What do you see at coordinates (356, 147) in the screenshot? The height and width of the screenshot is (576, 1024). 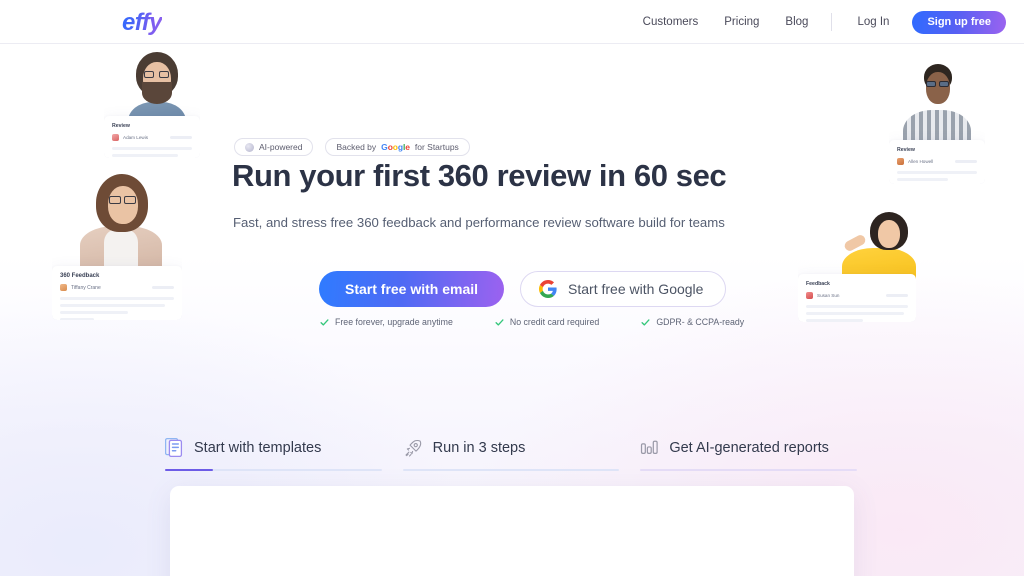 I see `badge-google-prefix: Backed by` at bounding box center [356, 147].